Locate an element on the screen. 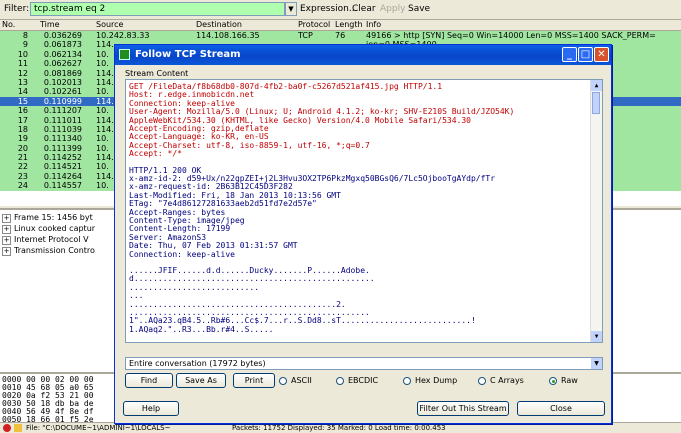 This screenshot has width=681, height=433. packet-cell-time: 0.114557 is located at coordinates (62, 186).